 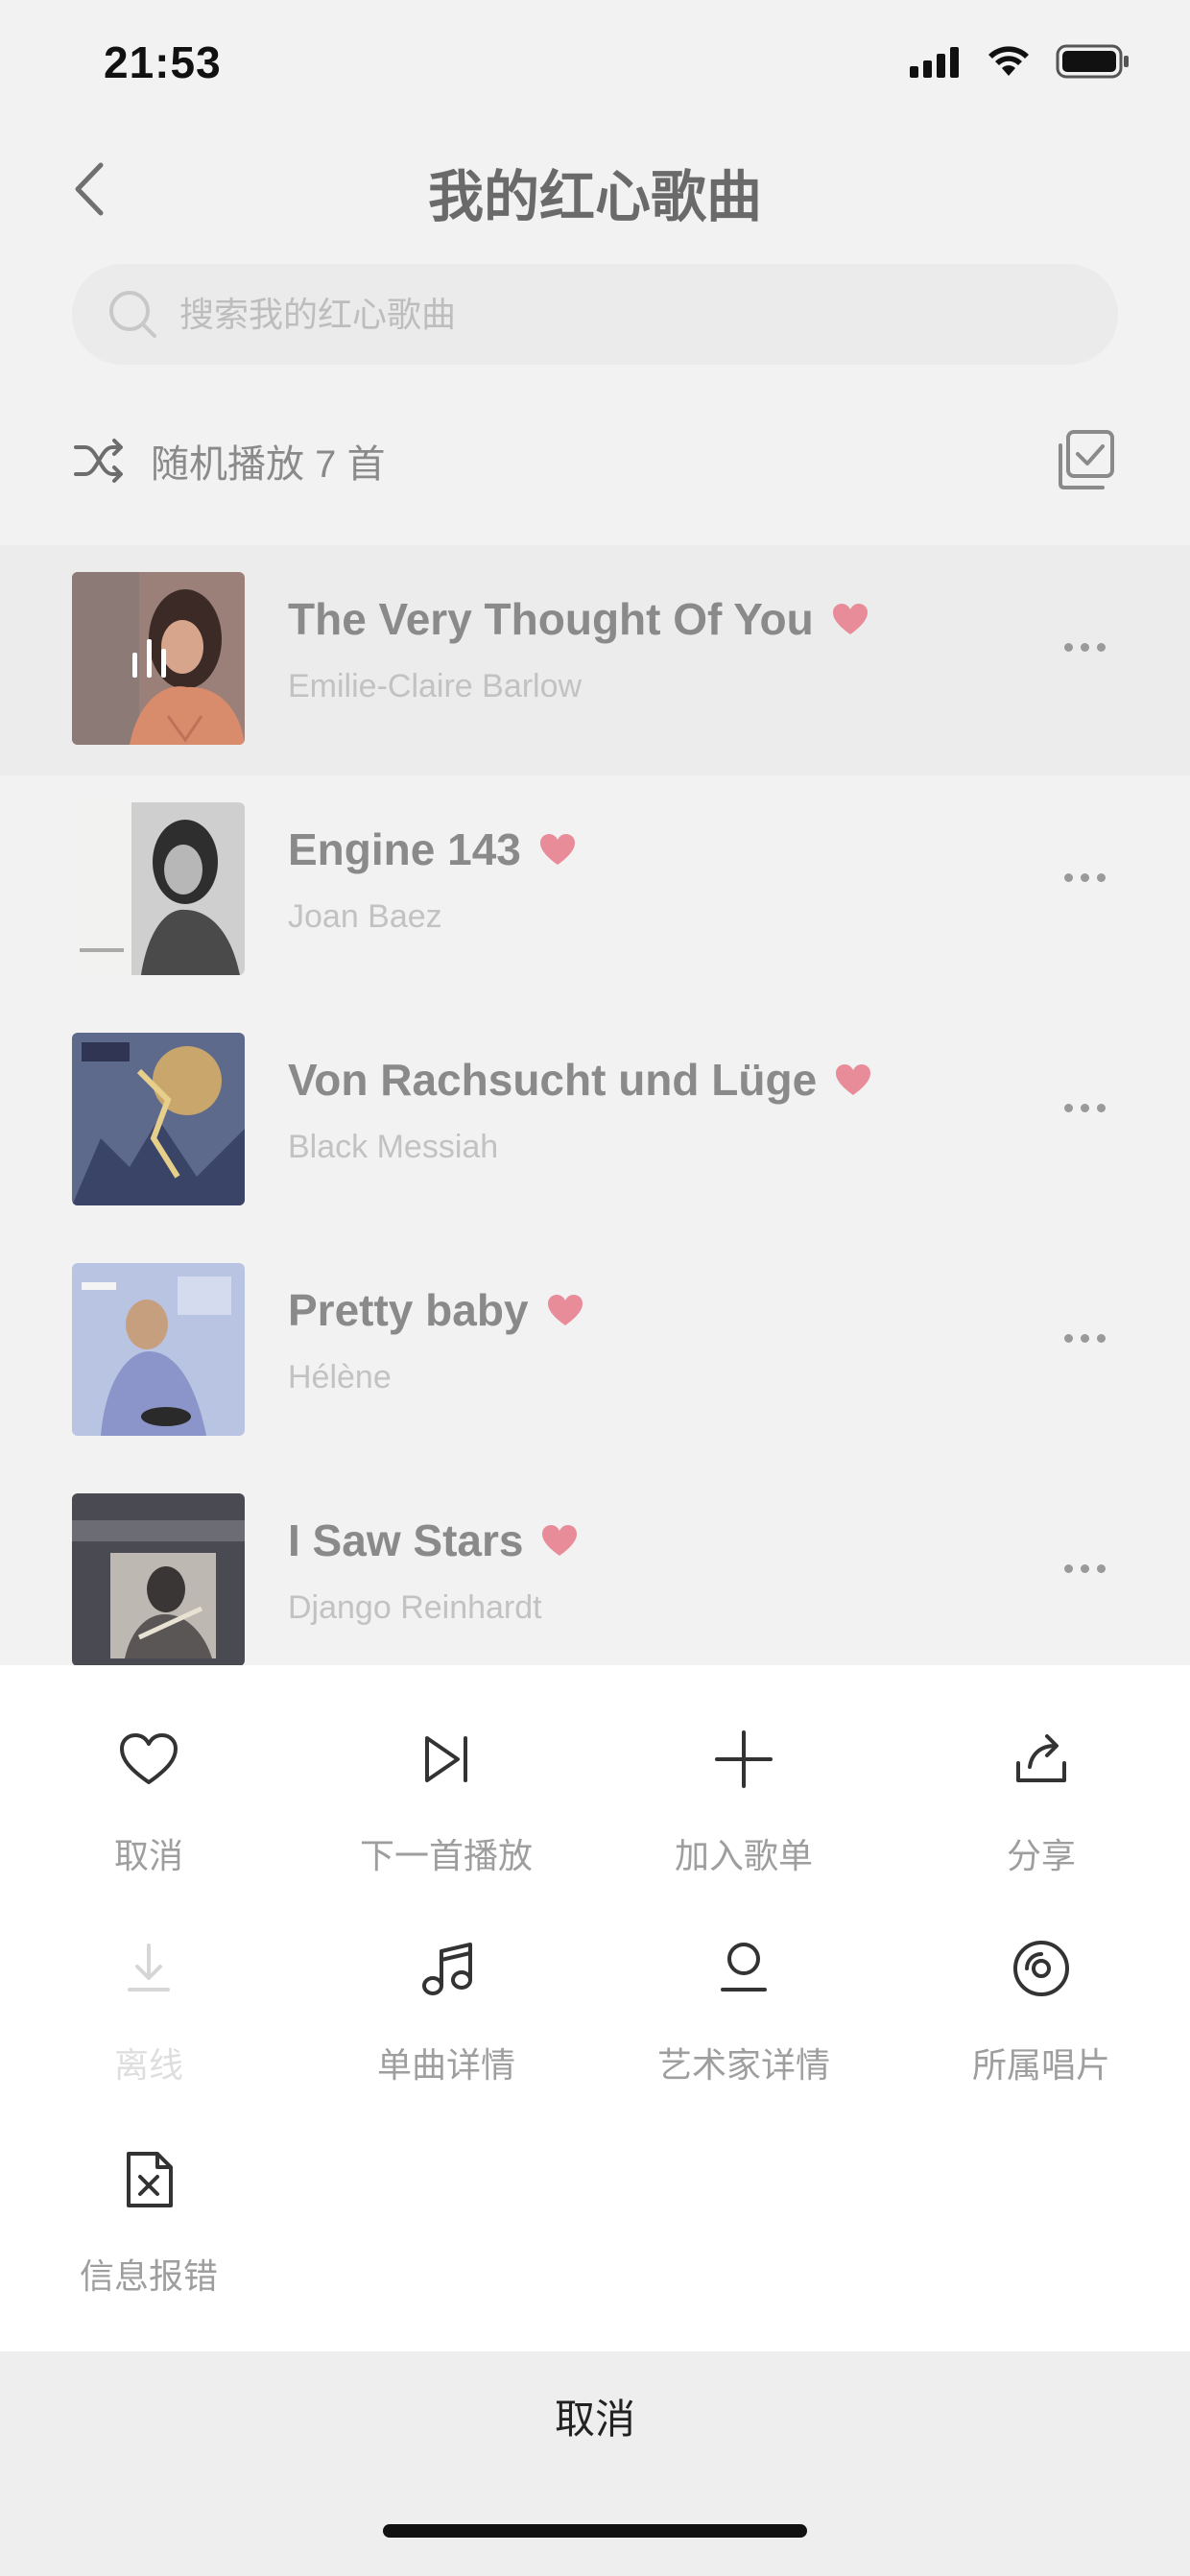 What do you see at coordinates (405, 849) in the screenshot?
I see `song-title: Engine 143` at bounding box center [405, 849].